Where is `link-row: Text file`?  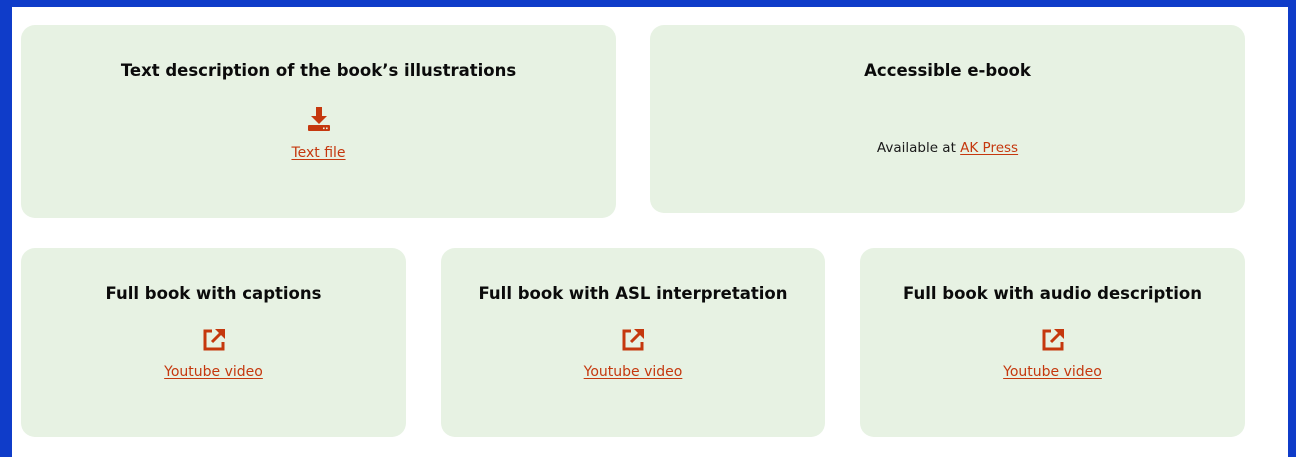
link-row: Text file is located at coordinates (318, 151).